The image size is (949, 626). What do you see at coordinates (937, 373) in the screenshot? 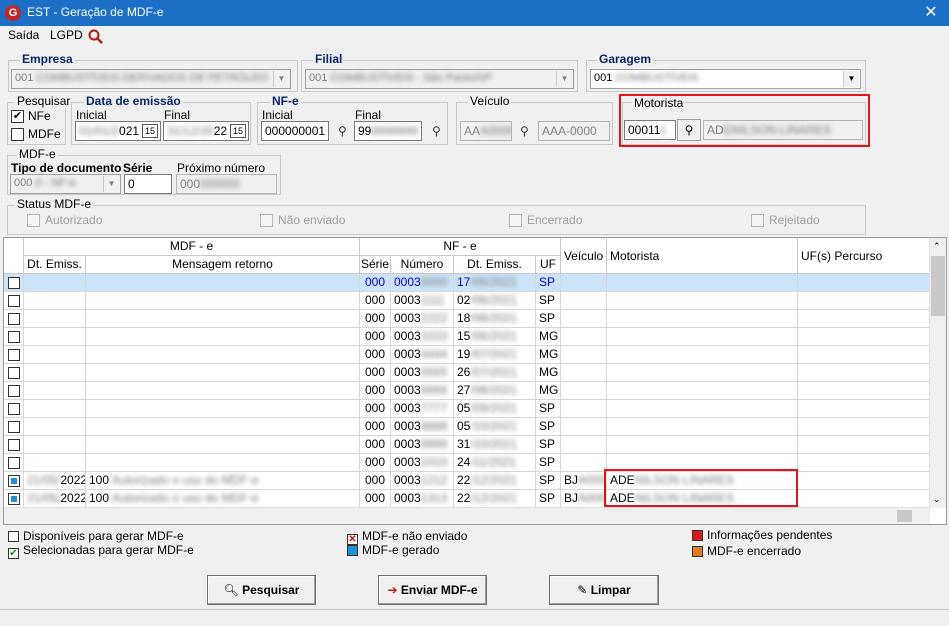
I see `vertical-scrollbar: ⌃ ⌄` at bounding box center [937, 373].